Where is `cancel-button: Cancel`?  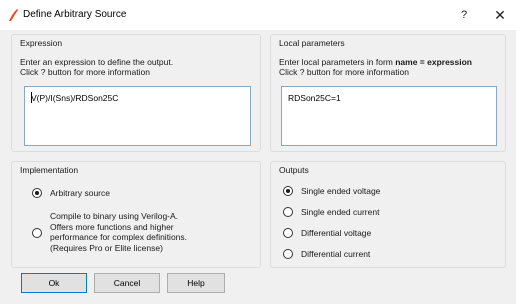 cancel-button: Cancel is located at coordinates (127, 283).